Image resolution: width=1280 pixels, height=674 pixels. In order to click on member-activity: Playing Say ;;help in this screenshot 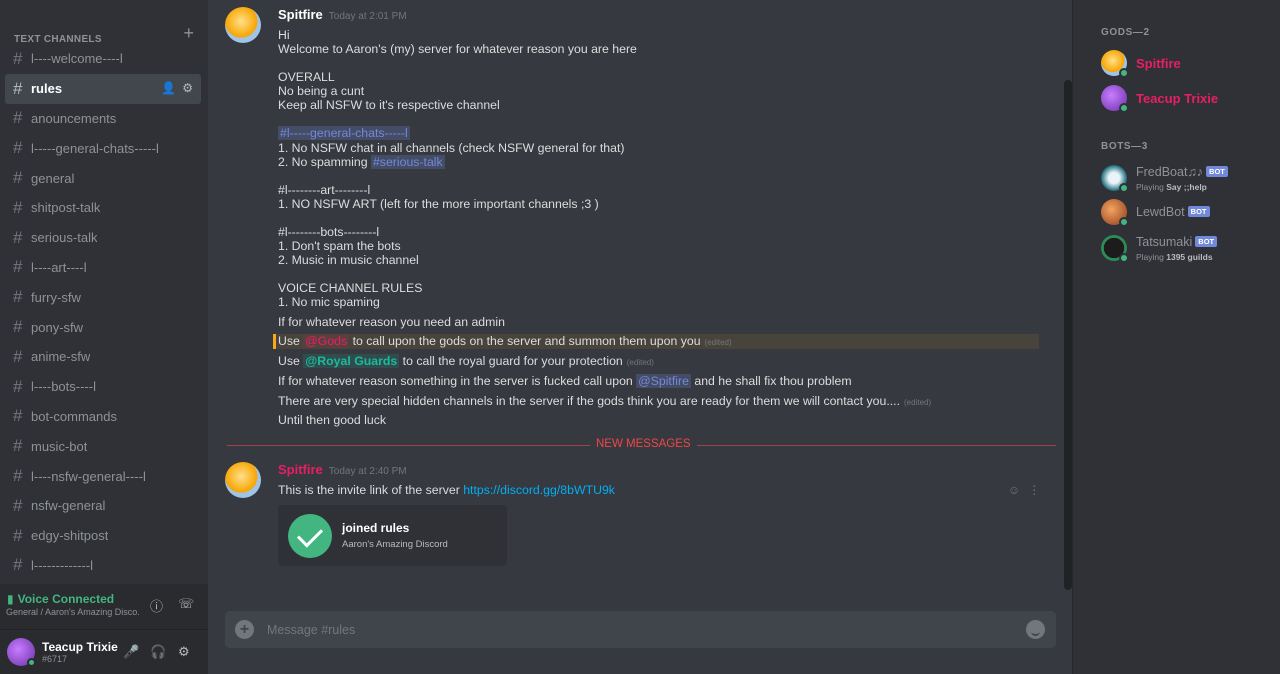, I will do `click(1171, 187)`.